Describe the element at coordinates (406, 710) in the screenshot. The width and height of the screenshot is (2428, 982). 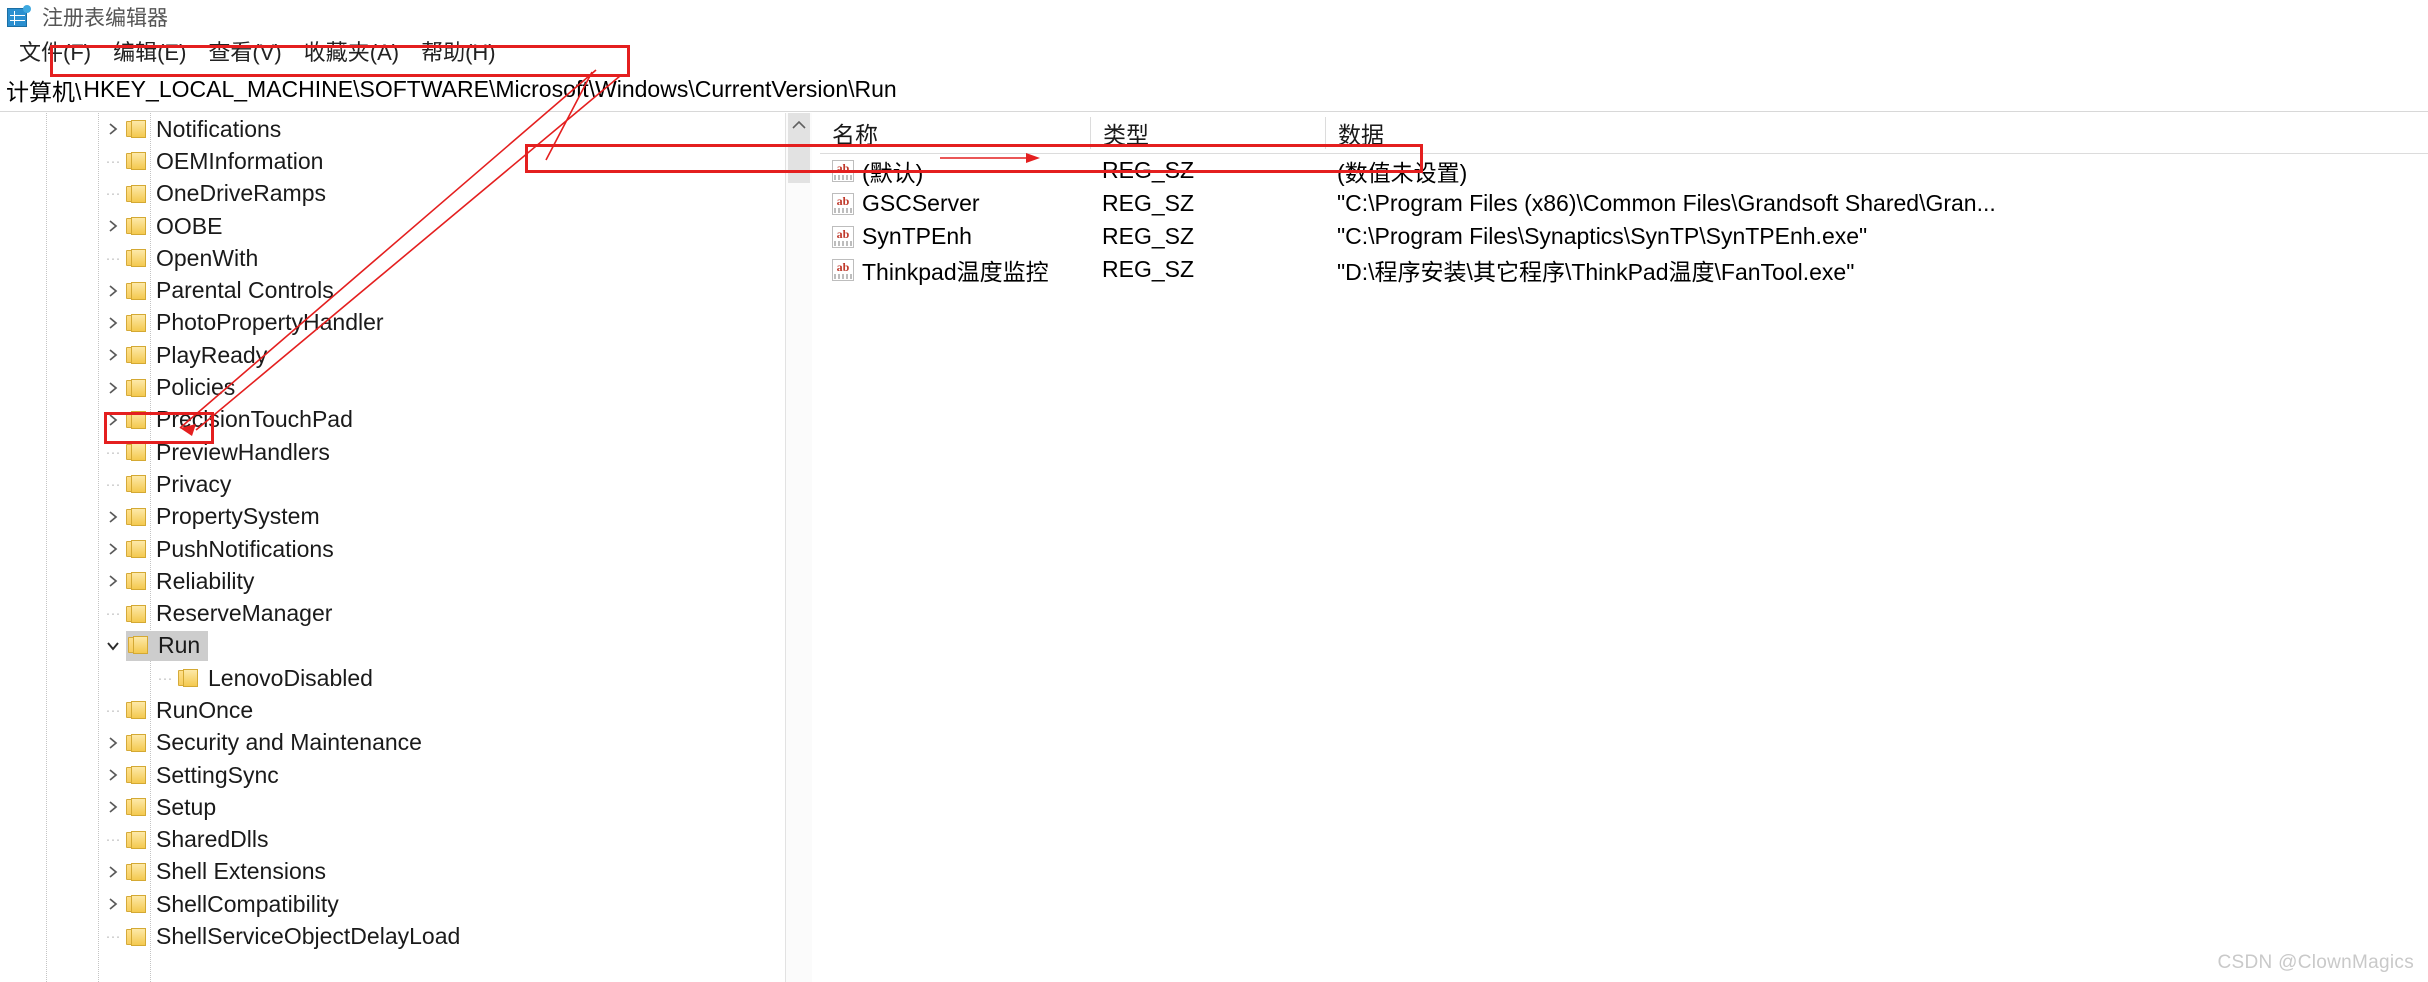
I see `tree-item-runonce: ··· RunOnce` at that location.